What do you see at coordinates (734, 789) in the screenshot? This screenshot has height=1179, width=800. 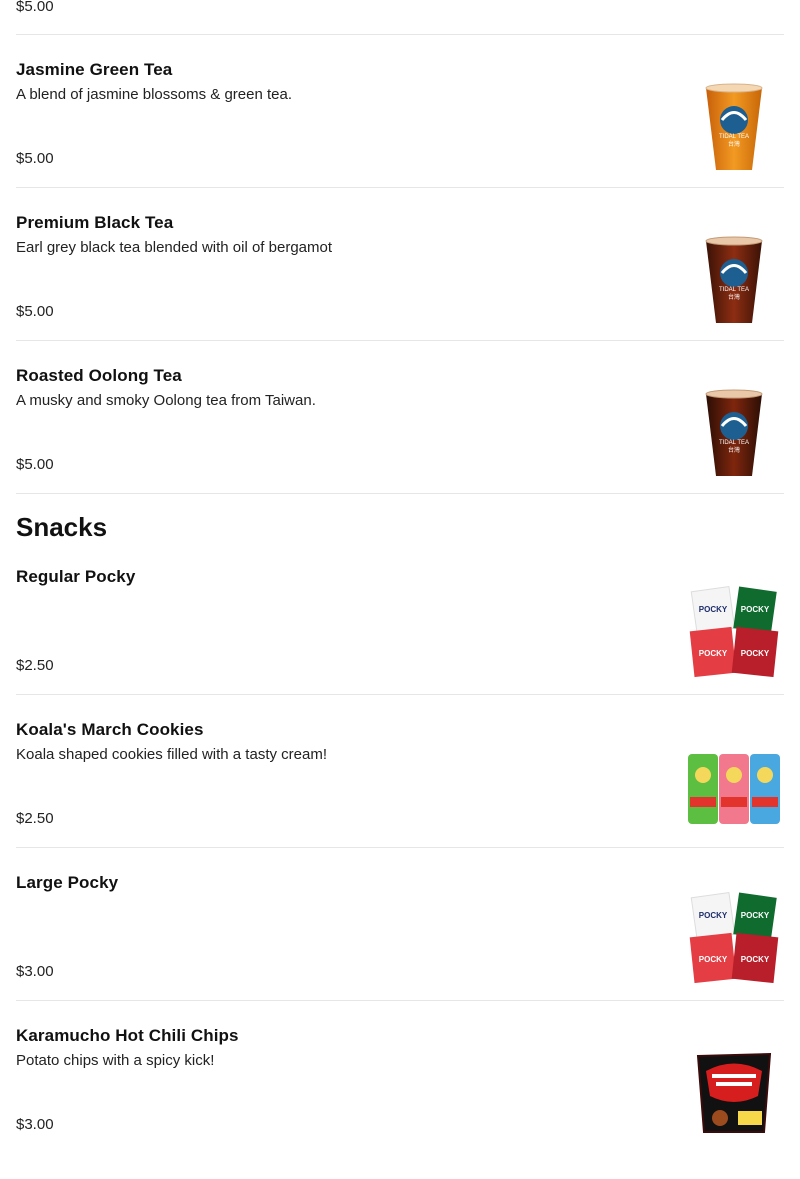 I see `koala-march-boxes-image` at bounding box center [734, 789].